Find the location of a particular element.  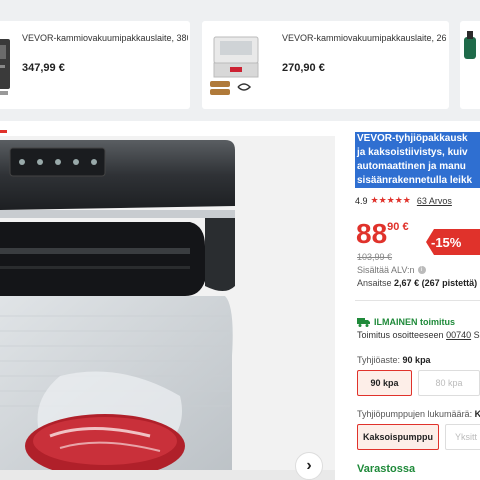

gallery-next-button: › is located at coordinates (309, 466).